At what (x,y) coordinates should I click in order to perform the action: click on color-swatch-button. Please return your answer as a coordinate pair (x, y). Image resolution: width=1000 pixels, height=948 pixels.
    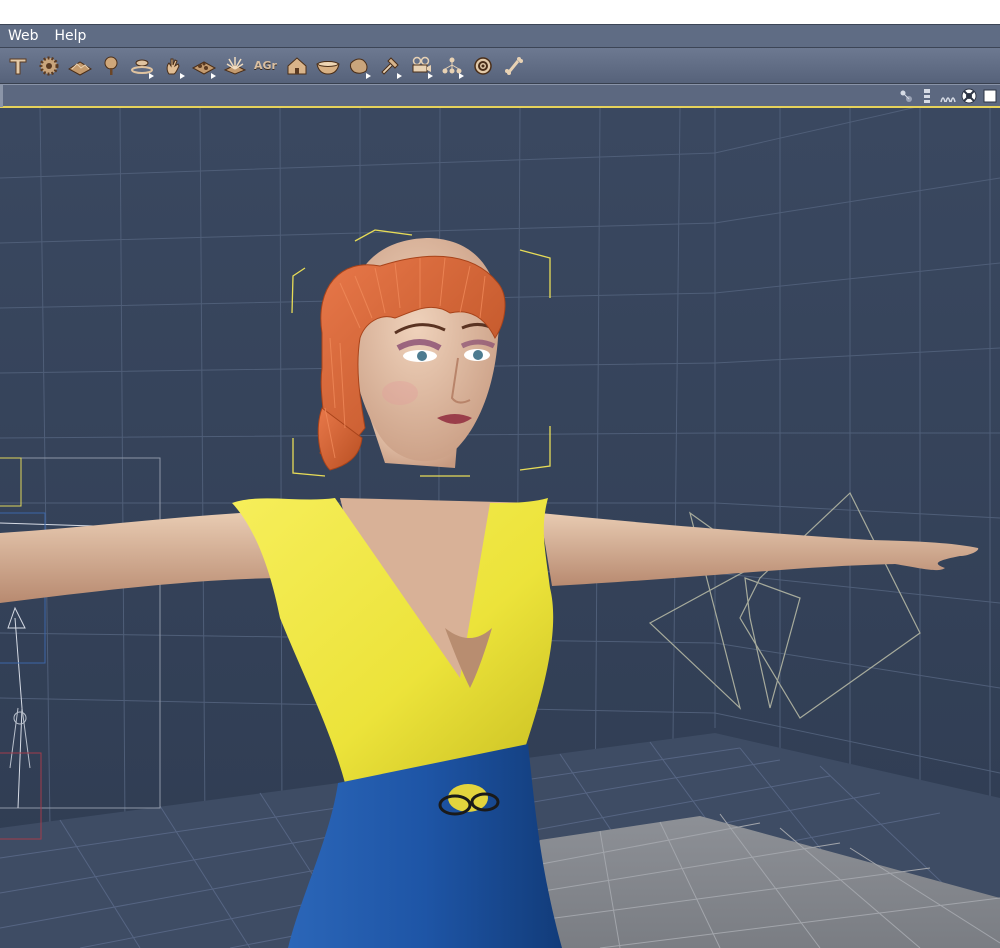
    Looking at the image, I should click on (990, 96).